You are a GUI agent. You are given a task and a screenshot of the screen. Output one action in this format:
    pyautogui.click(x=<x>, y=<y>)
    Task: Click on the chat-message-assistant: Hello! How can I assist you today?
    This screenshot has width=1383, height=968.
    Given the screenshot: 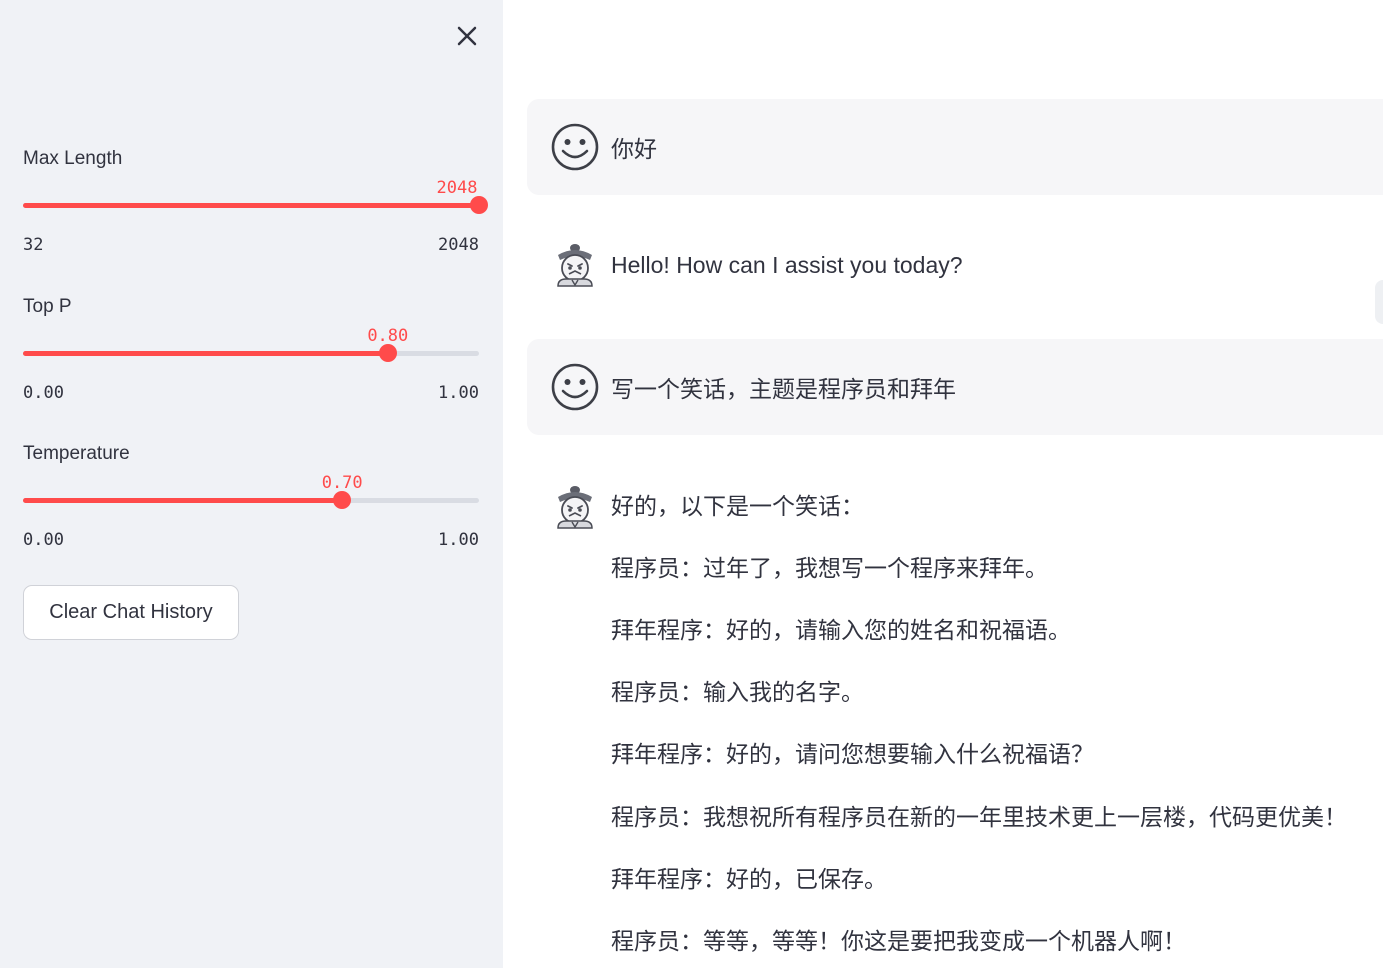 What is the action you would take?
    pyautogui.click(x=955, y=271)
    